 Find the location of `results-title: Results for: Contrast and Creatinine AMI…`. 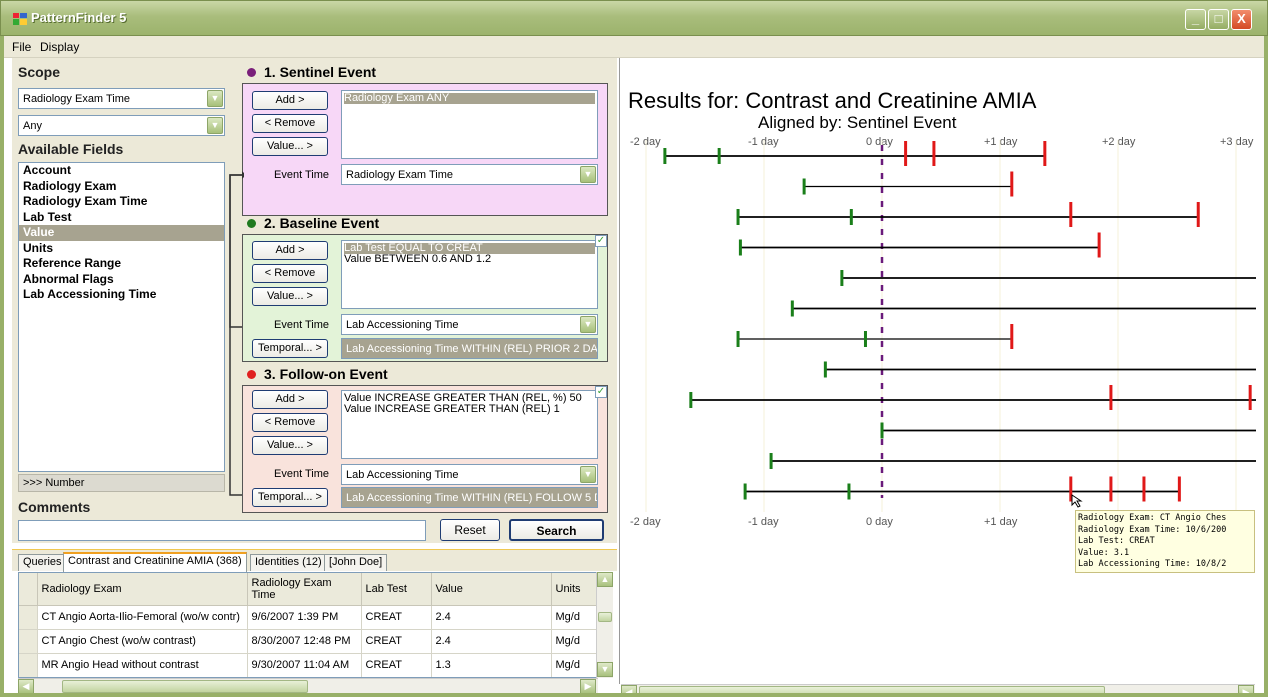

results-title: Results for: Contrast and Creatinine AMI… is located at coordinates (832, 100).